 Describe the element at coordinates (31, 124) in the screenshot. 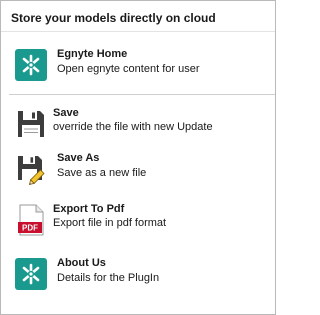

I see `floppy-disk-icon` at that location.